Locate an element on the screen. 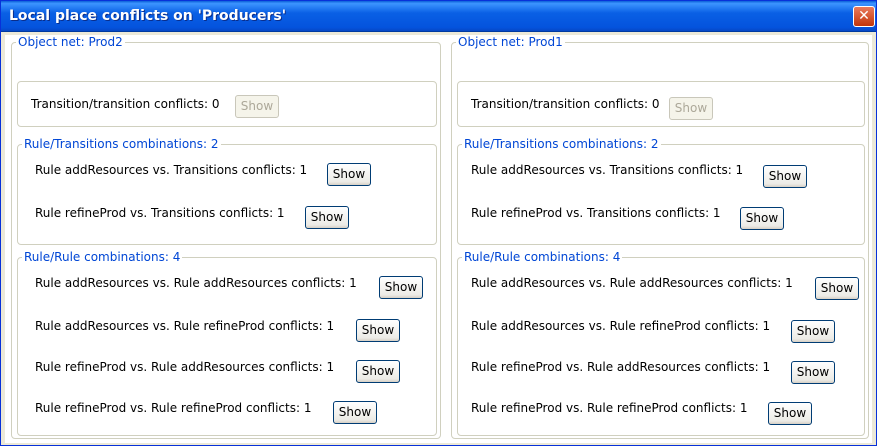  close-button: ✕ is located at coordinates (864, 16).